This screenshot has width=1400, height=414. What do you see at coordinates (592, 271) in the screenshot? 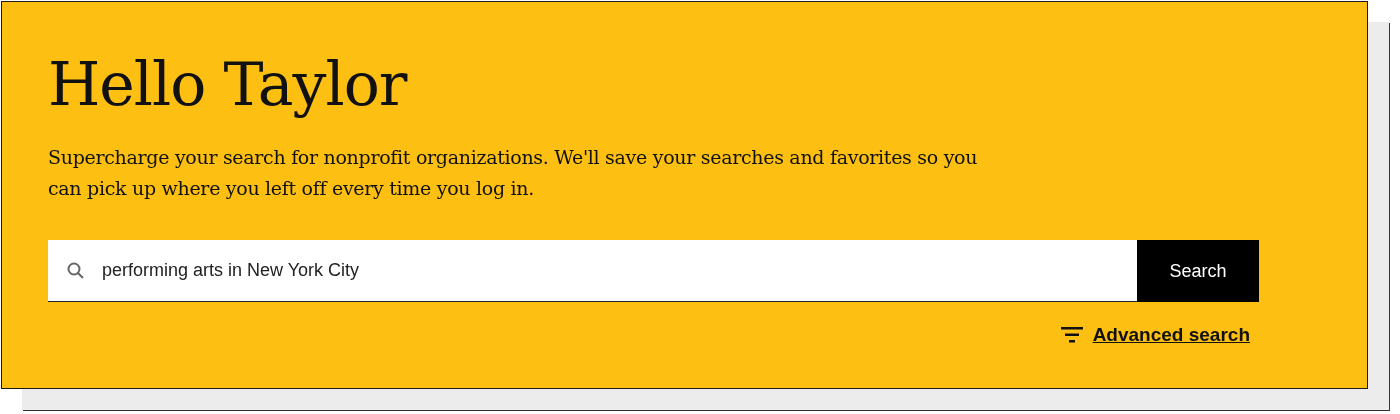
I see `search-field: performing arts in New York City` at bounding box center [592, 271].